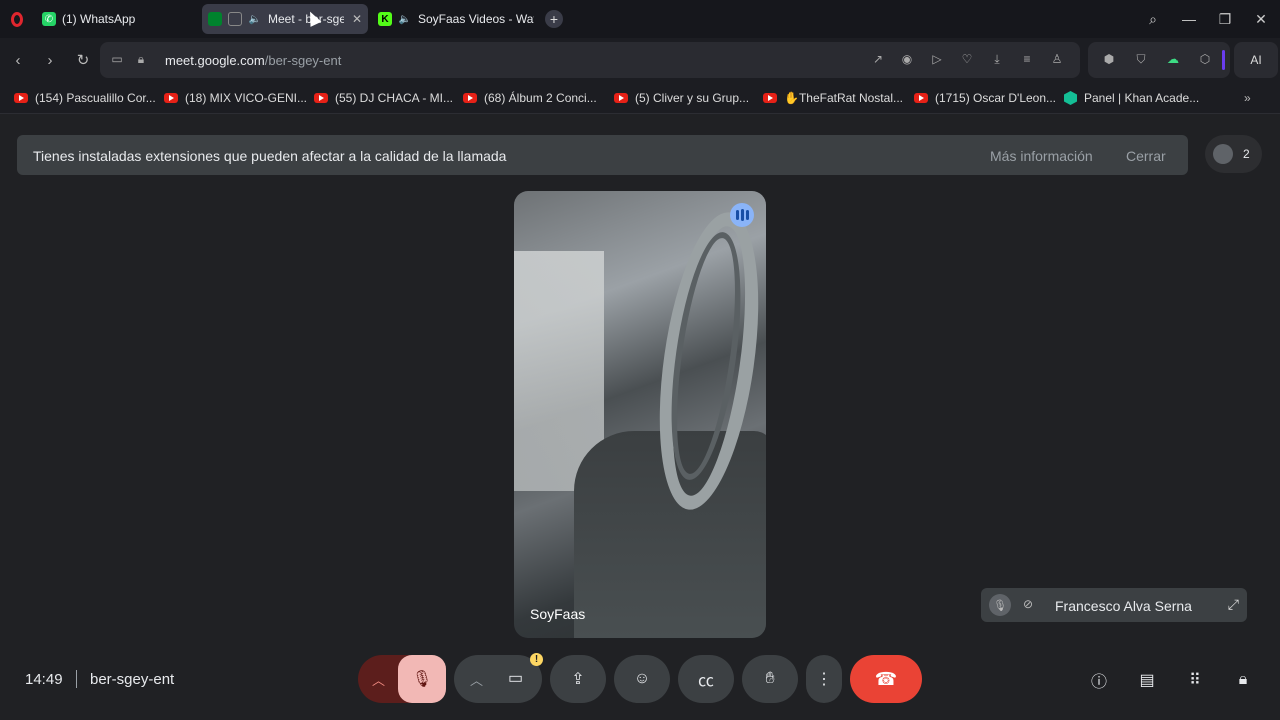 The image size is (1280, 720). Describe the element at coordinates (997, 59) in the screenshot. I see `download-icon: ⤓` at that location.